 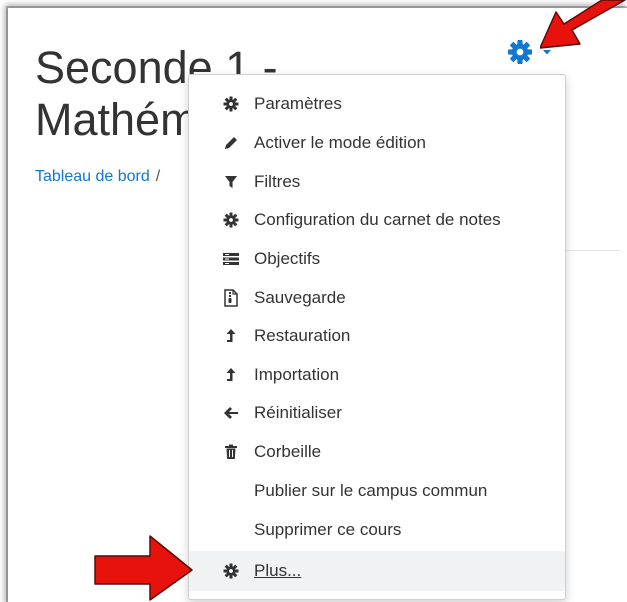 What do you see at coordinates (592, 250) in the screenshot?
I see `background-divider` at bounding box center [592, 250].